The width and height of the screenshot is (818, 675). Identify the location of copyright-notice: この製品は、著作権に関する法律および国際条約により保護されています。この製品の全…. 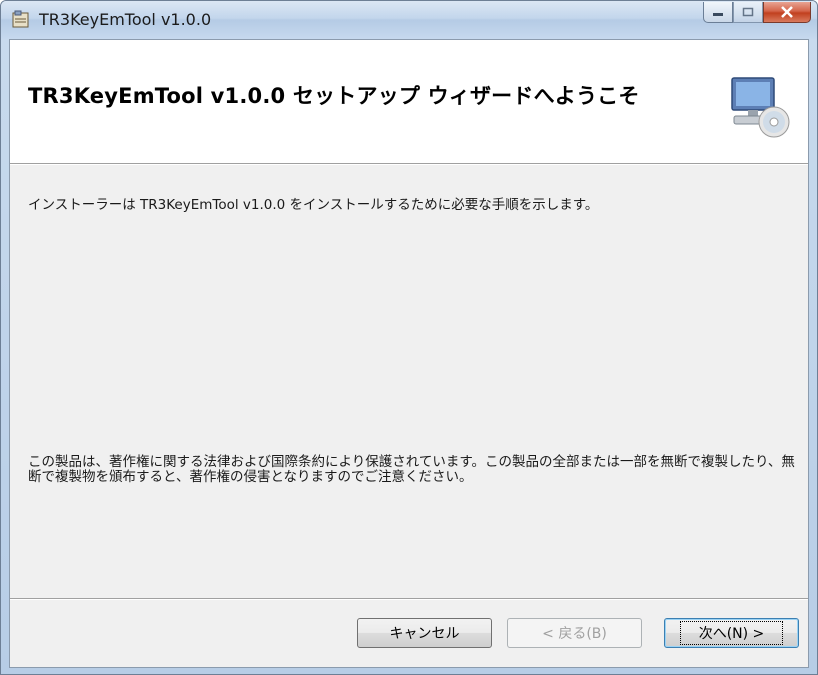
(411, 469).